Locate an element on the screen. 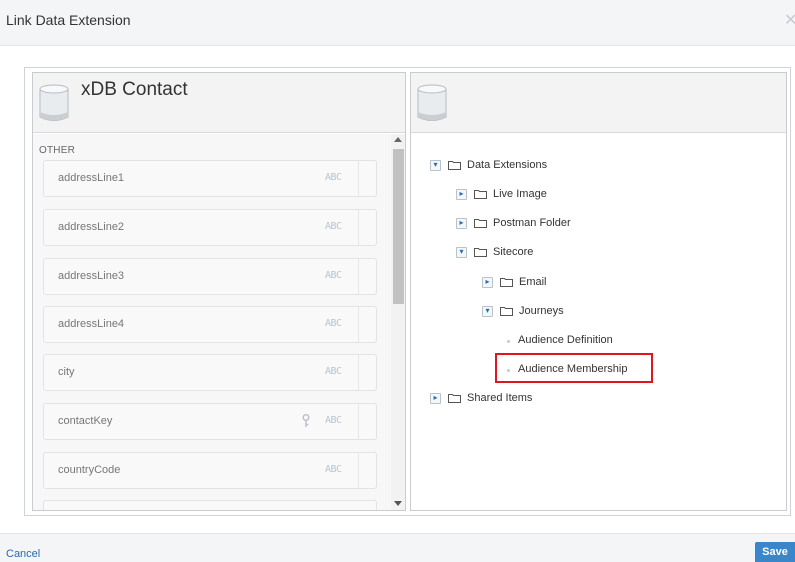 The width and height of the screenshot is (795, 562). field-row: countryCode ABC is located at coordinates (210, 470).